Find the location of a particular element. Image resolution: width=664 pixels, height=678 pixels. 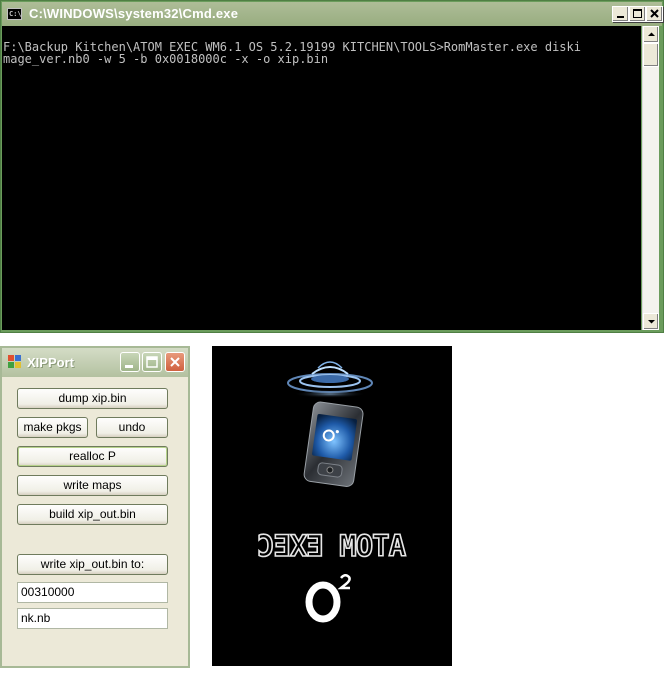

scroll-up-button is located at coordinates (651, 34).